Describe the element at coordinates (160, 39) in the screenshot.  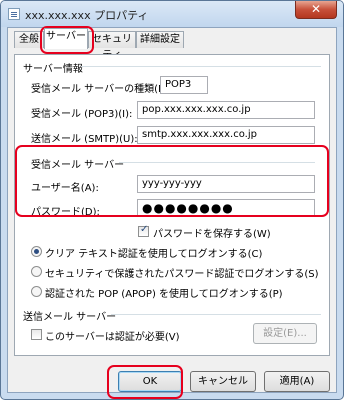
I see `tab-advanced: 詳細設定` at that location.